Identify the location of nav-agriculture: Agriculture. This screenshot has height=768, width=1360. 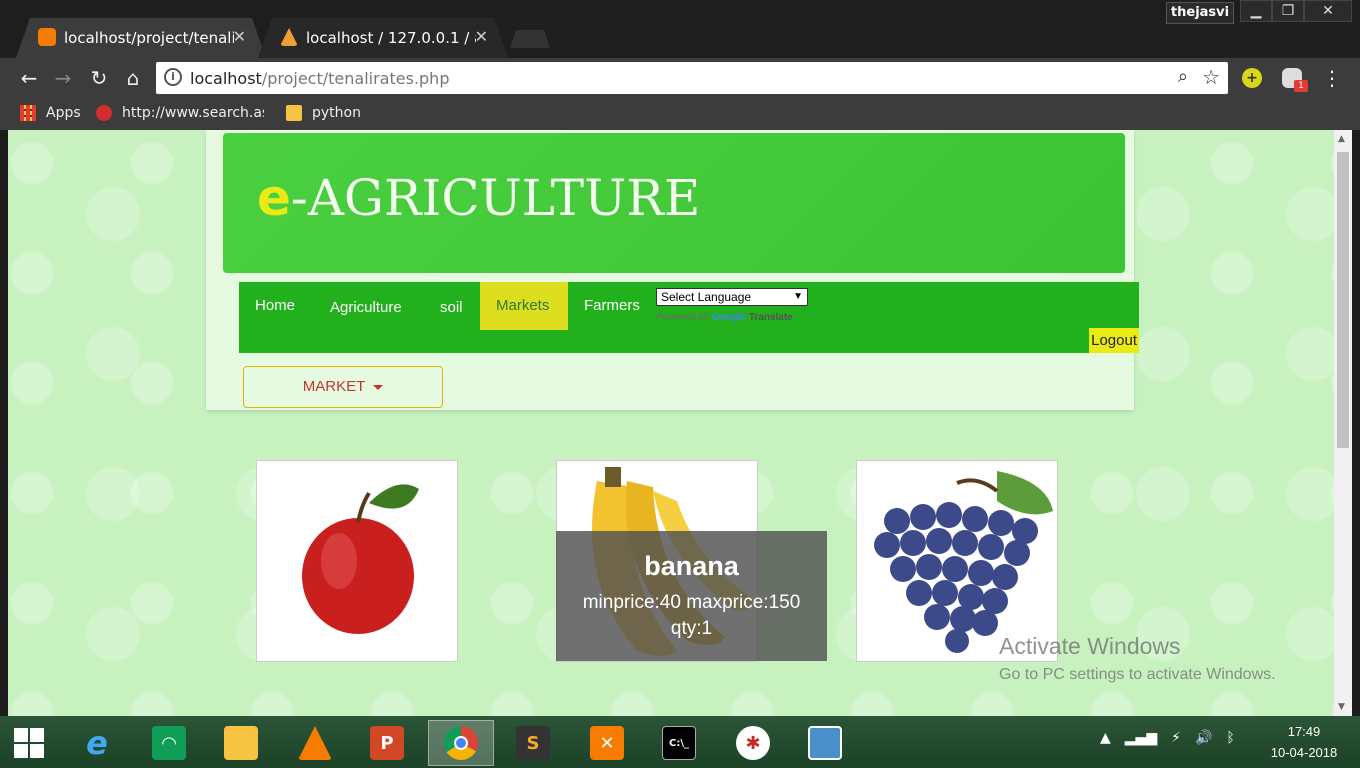
(366, 308).